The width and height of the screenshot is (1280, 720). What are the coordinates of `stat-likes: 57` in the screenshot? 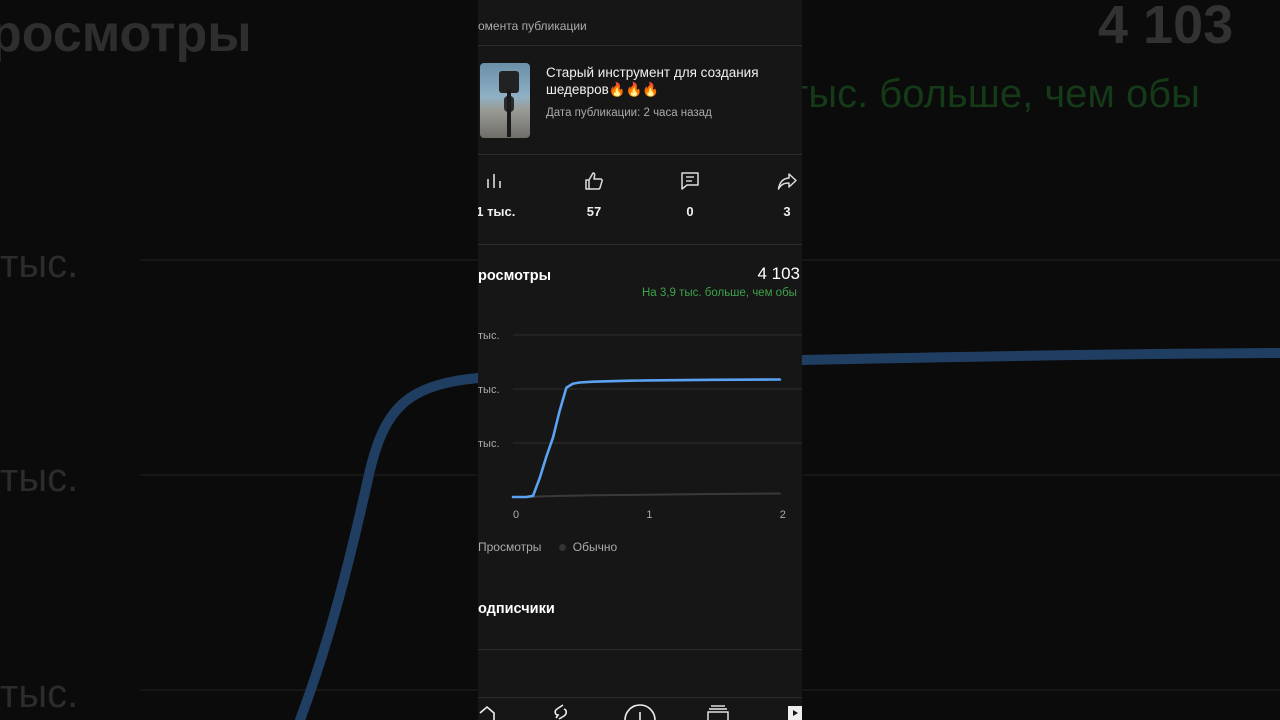 It's located at (594, 194).